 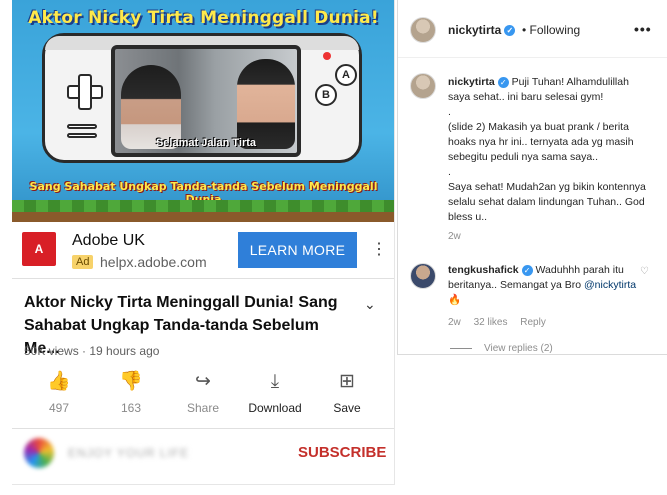 I want to click on heart-icon: ♡, so click(x=644, y=271).